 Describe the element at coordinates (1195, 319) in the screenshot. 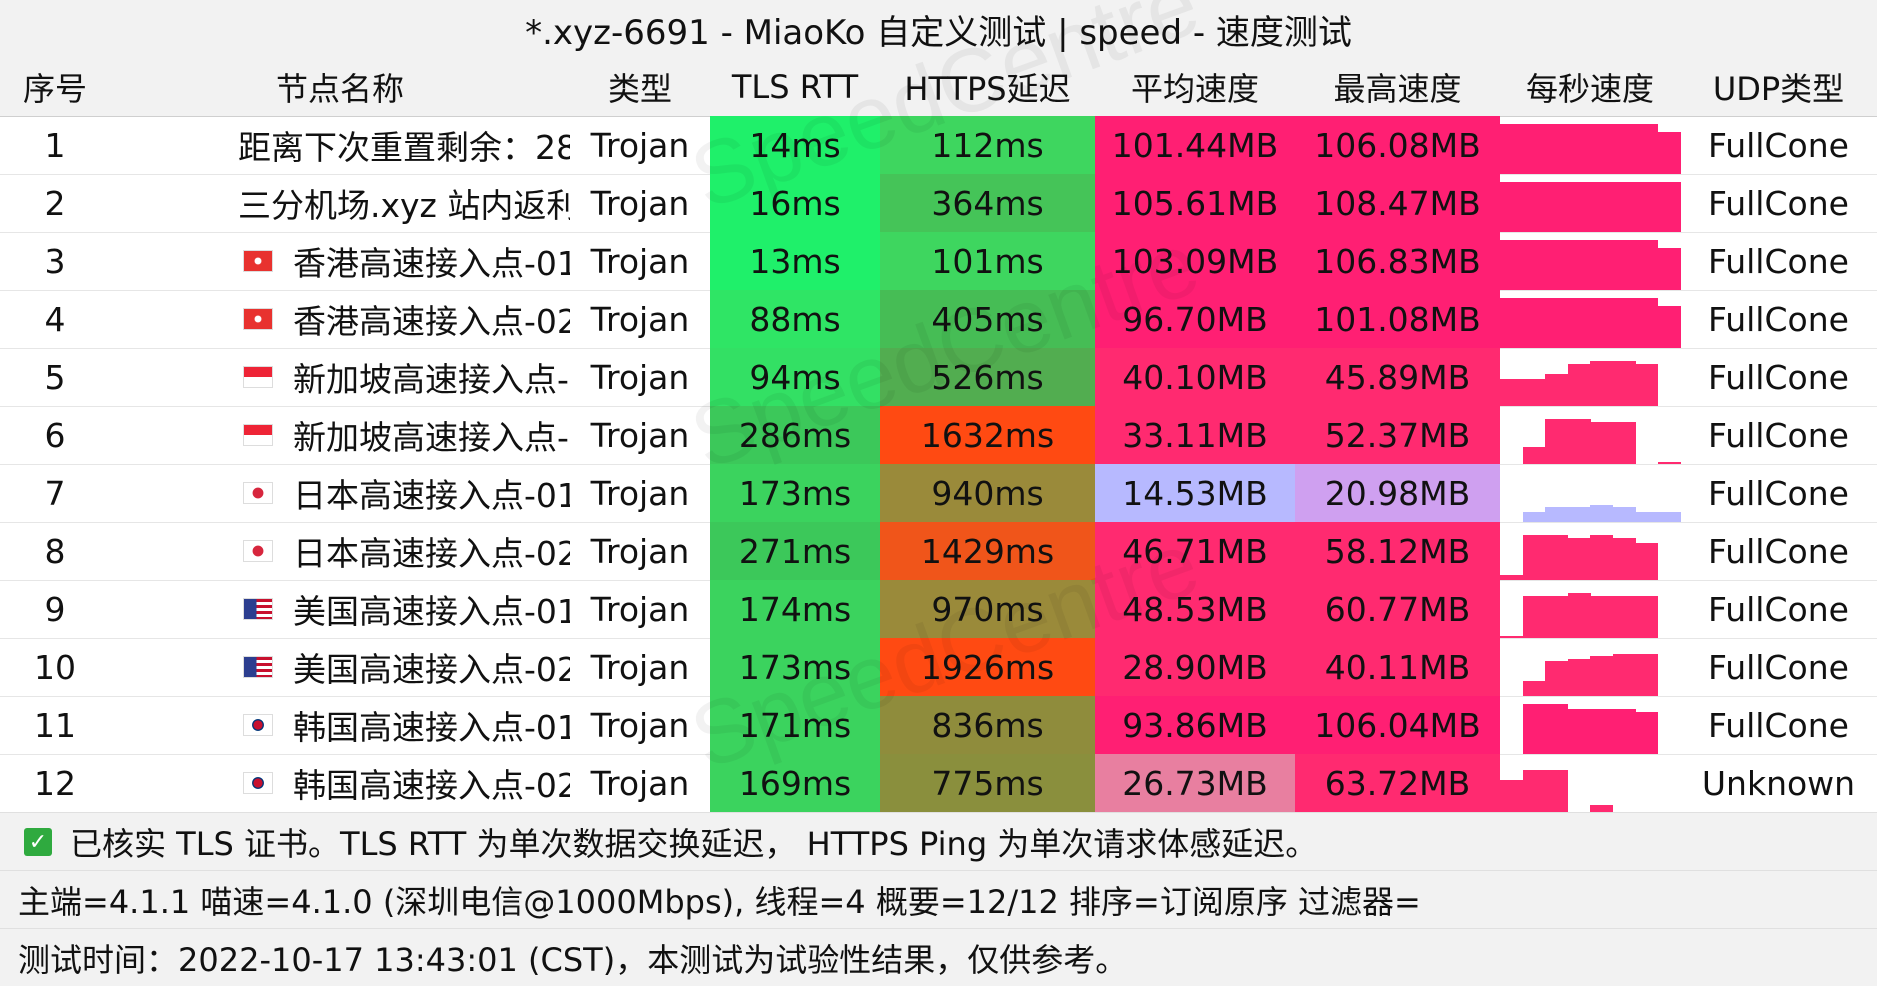

I see `cell-avg-speed-text: 96.70MB` at that location.